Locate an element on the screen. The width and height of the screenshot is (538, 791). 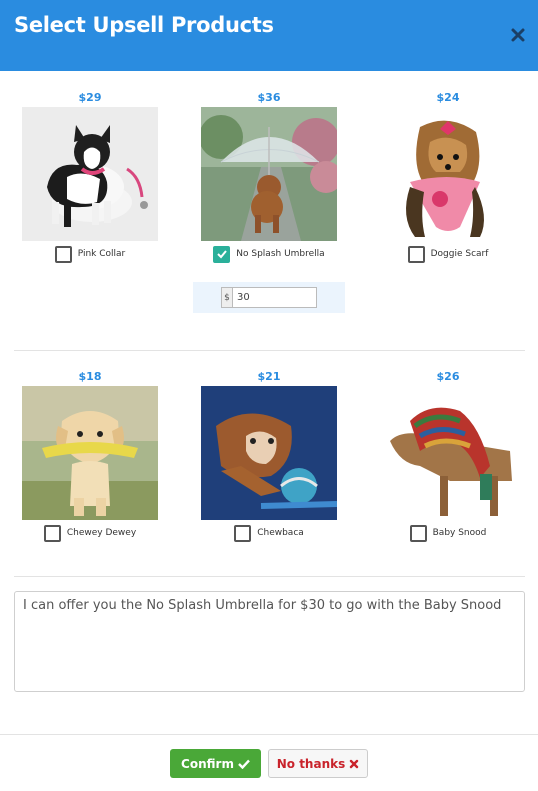
custom-price-field: $ is located at coordinates (269, 297).